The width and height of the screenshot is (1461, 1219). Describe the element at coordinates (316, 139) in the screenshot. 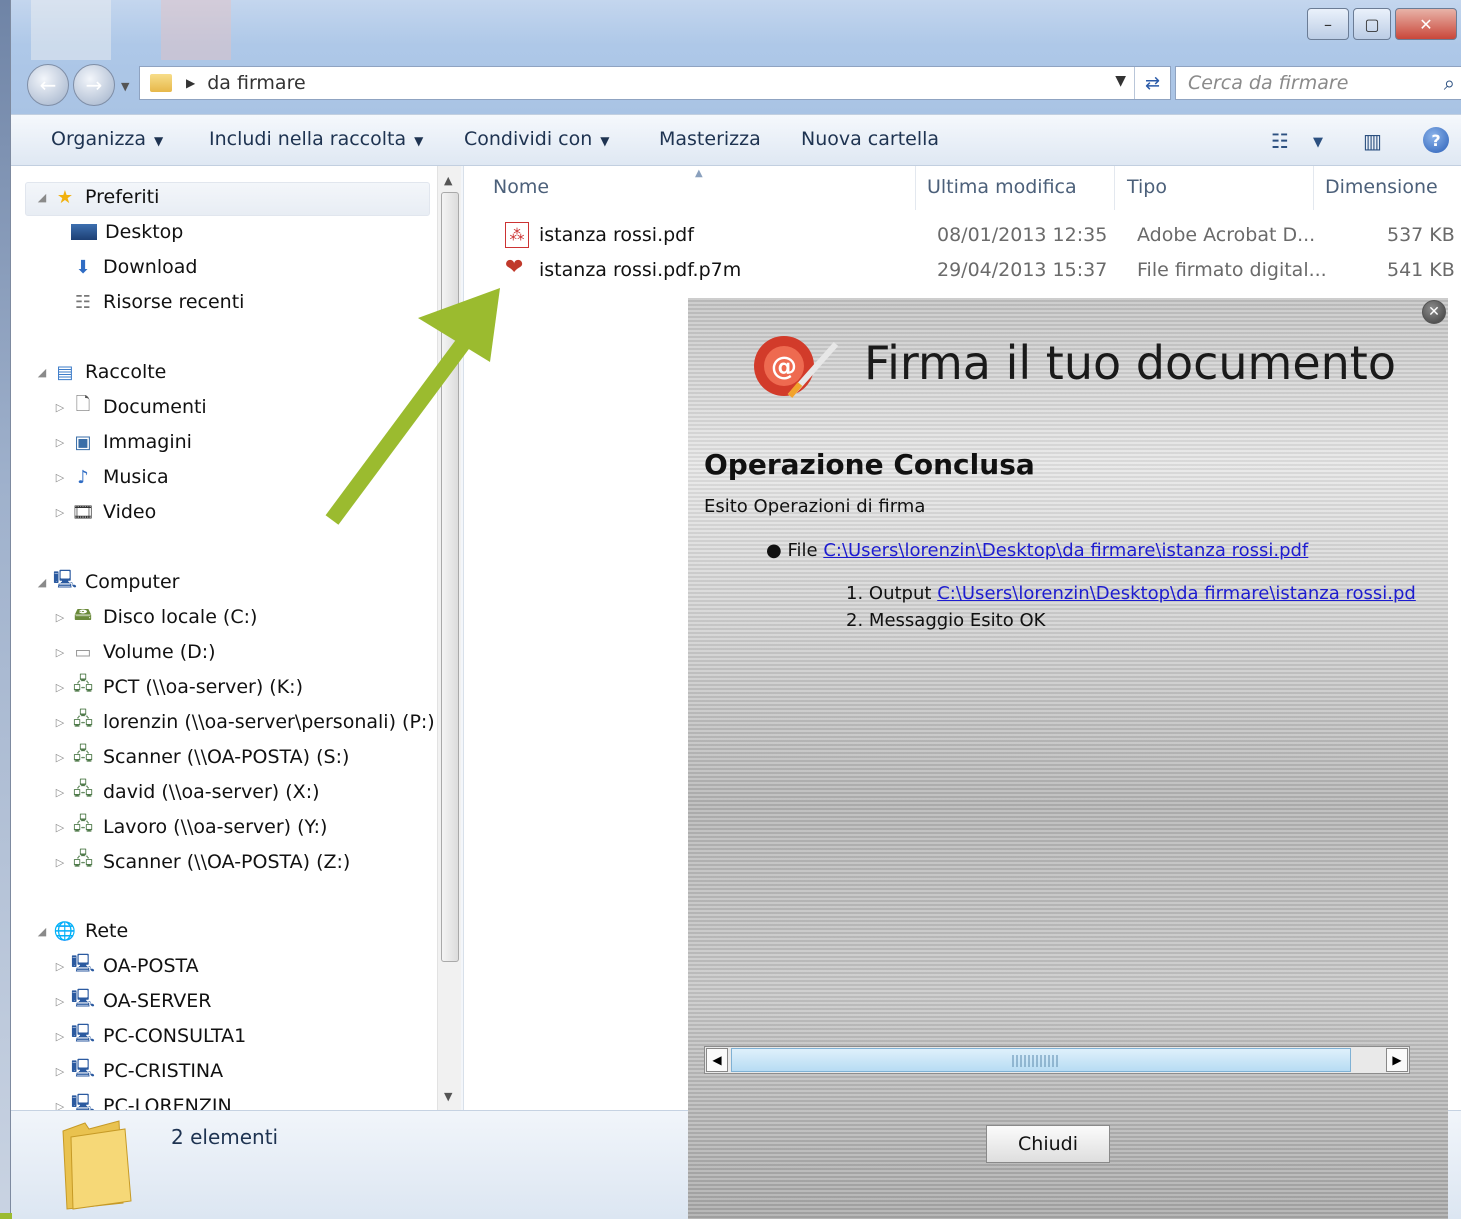

I see `include-library-menu: Includi nella raccolta ▼` at that location.